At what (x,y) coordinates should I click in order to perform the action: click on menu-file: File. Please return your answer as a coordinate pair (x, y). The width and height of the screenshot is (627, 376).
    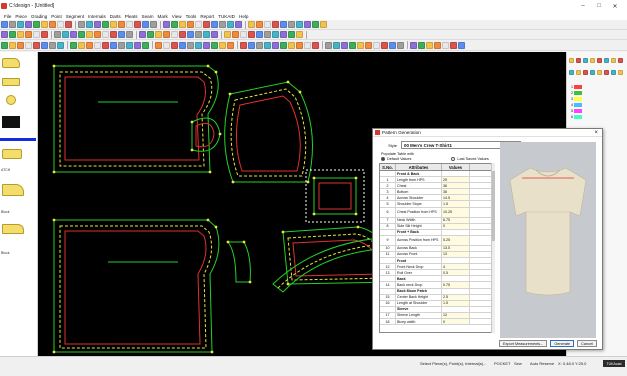
    Looking at the image, I should click on (7, 16).